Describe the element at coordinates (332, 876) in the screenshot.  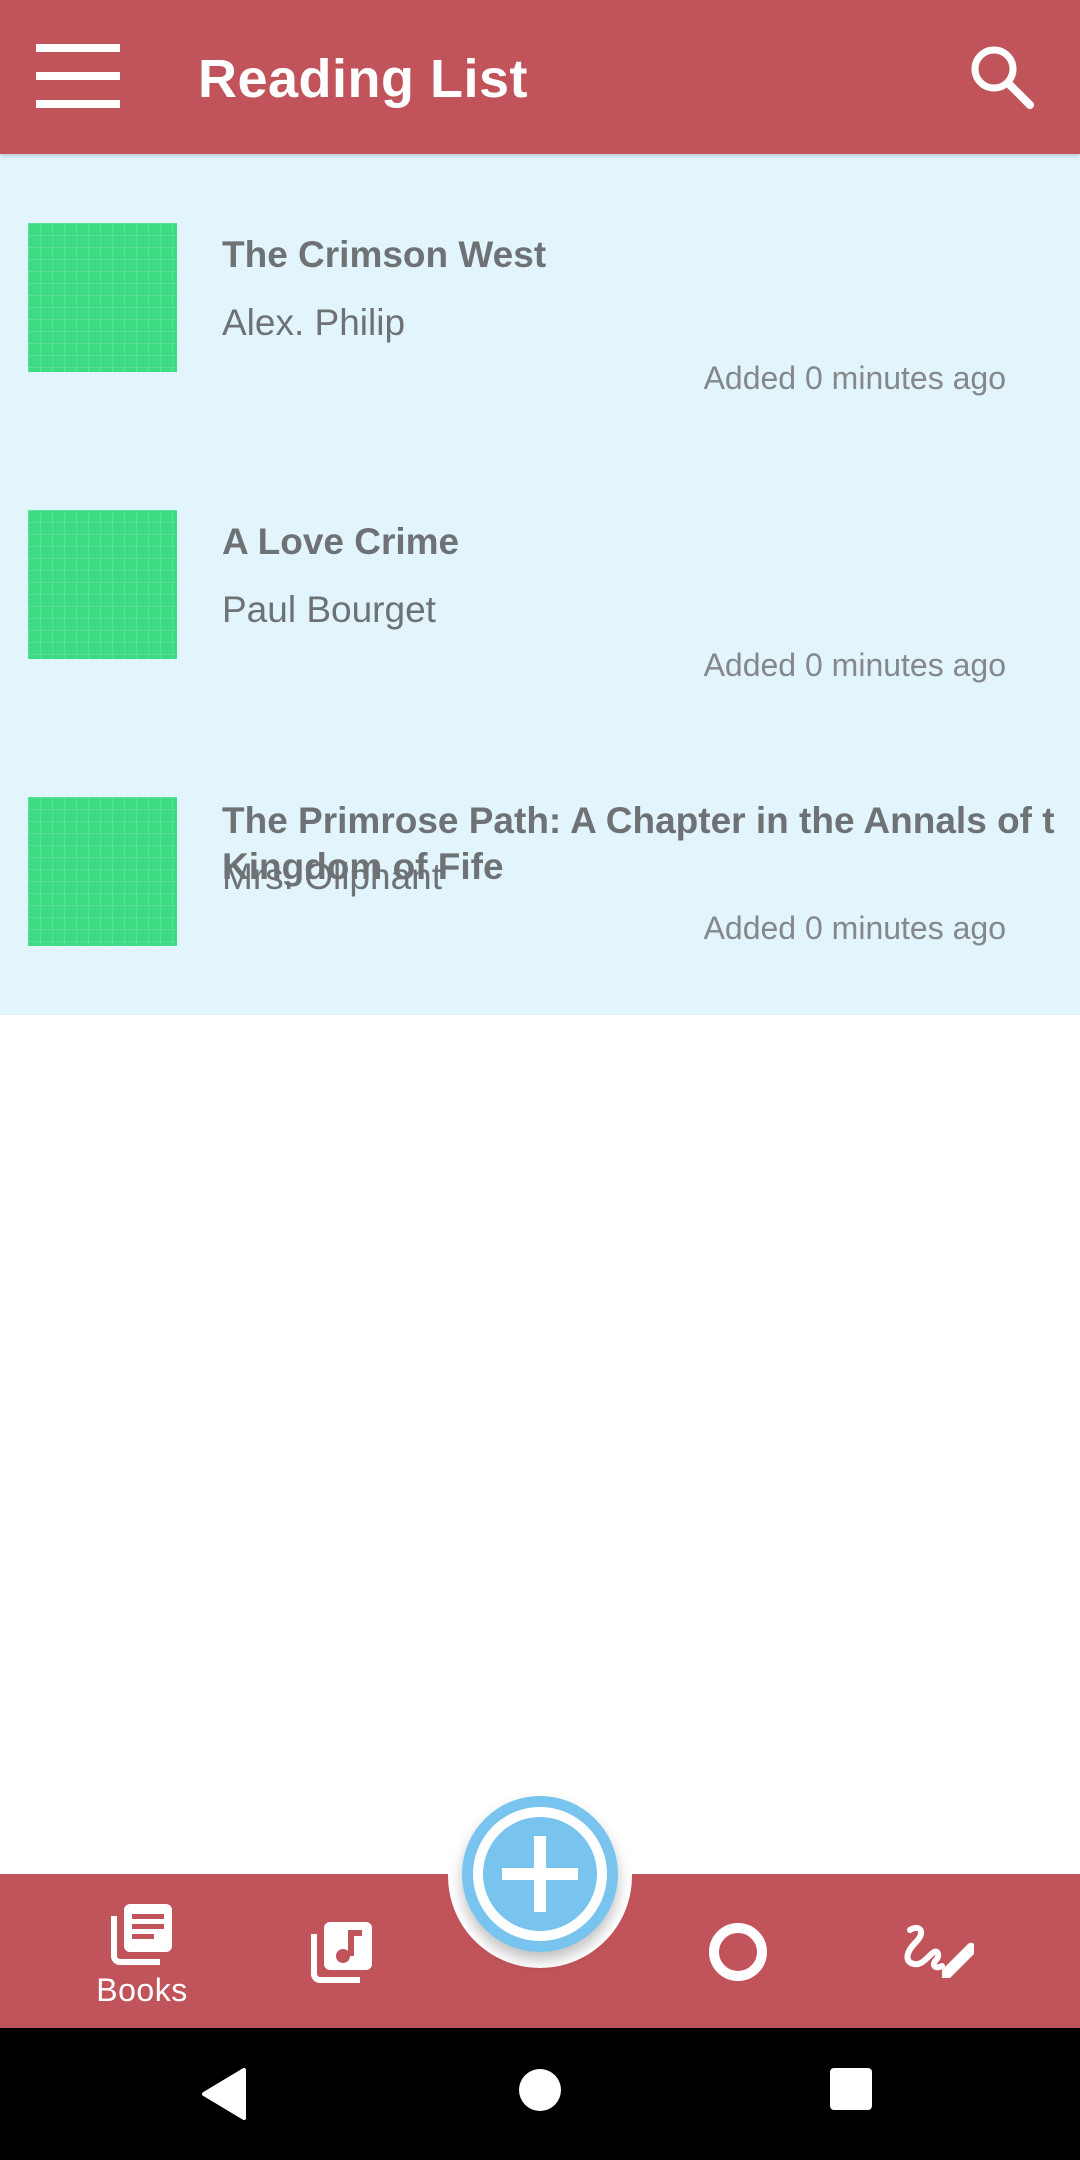
I see `book-author: Mrs. Oliphant` at that location.